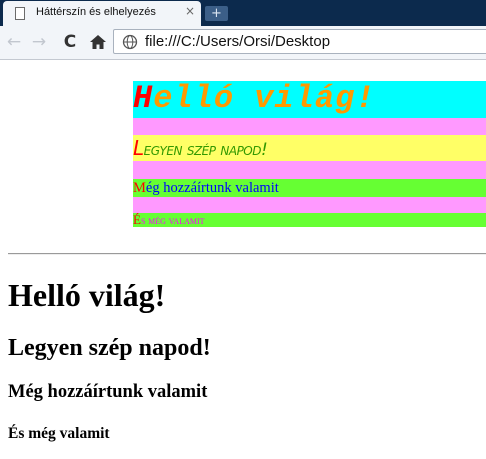  Describe the element at coordinates (205, 150) in the screenshot. I see `band-text: egyen szép napod!` at that location.